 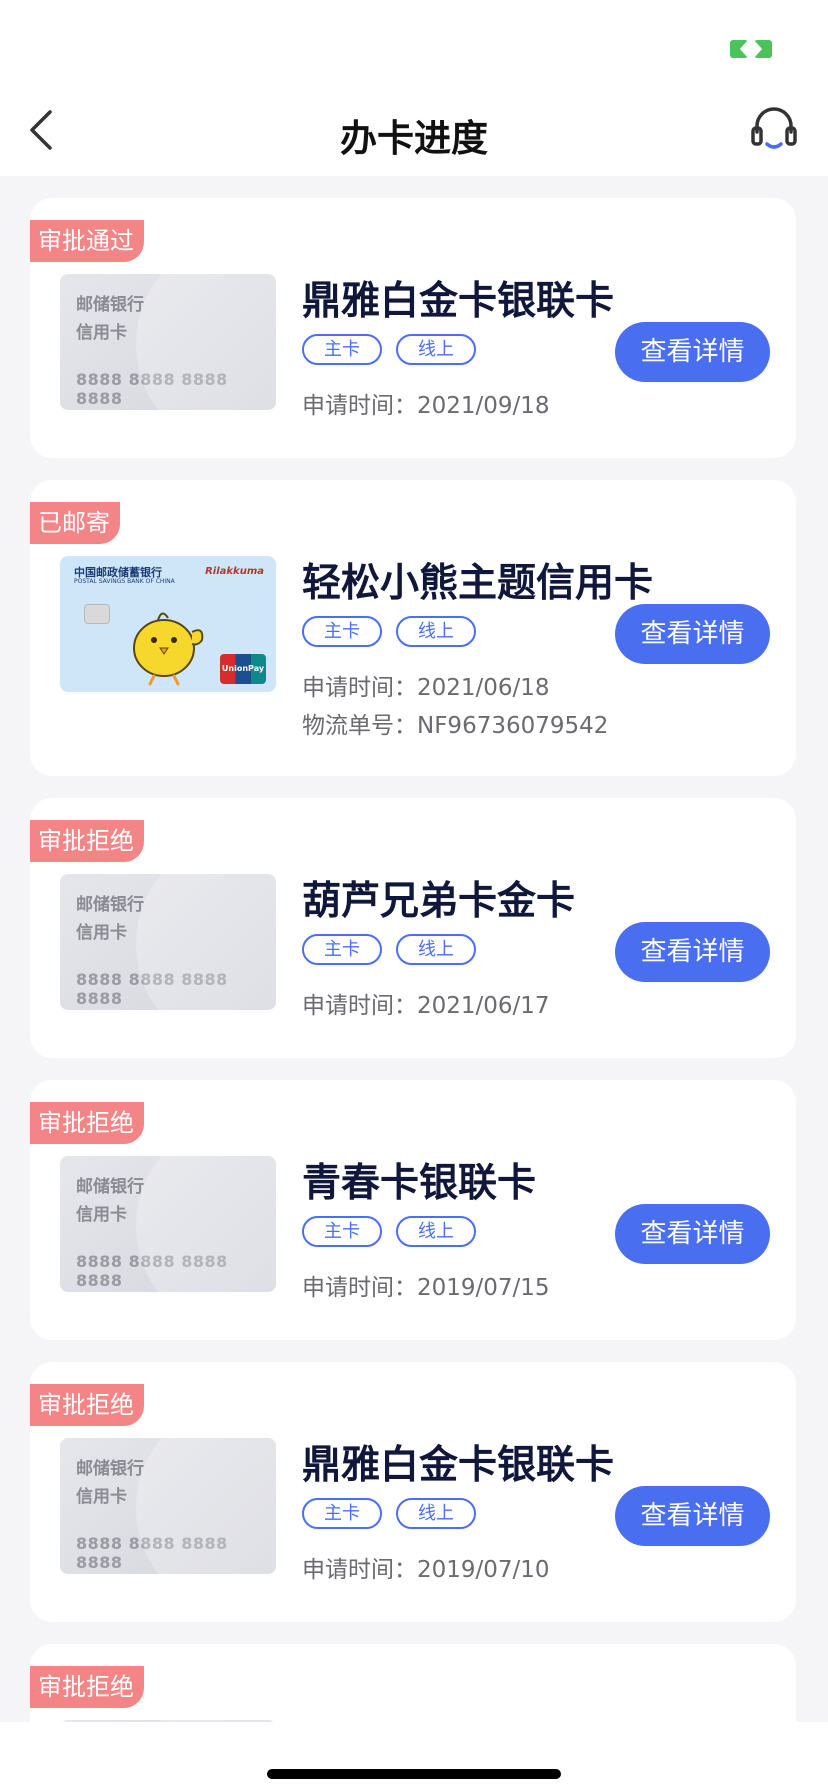 What do you see at coordinates (751, 49) in the screenshot?
I see `status-indicator-icon` at bounding box center [751, 49].